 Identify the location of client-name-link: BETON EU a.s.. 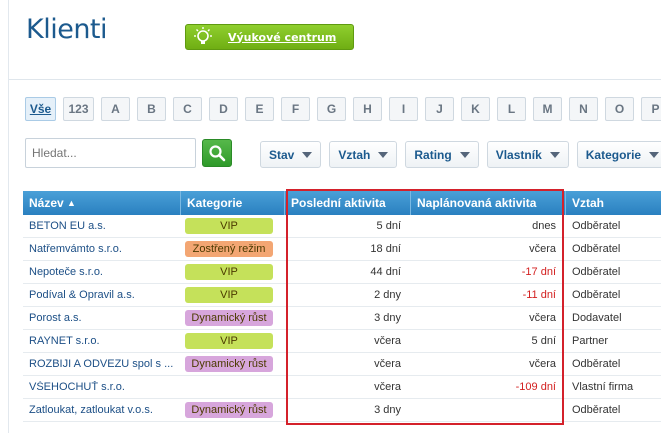
(102, 226).